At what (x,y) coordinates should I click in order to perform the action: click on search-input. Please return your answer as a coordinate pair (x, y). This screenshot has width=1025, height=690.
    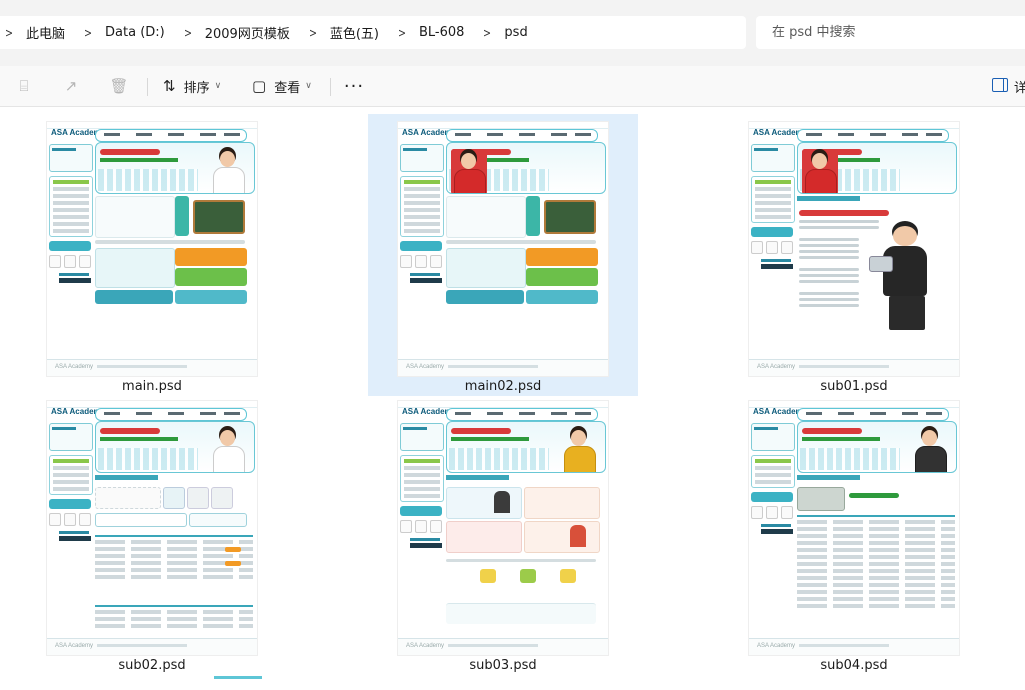
    Looking at the image, I should click on (892, 32).